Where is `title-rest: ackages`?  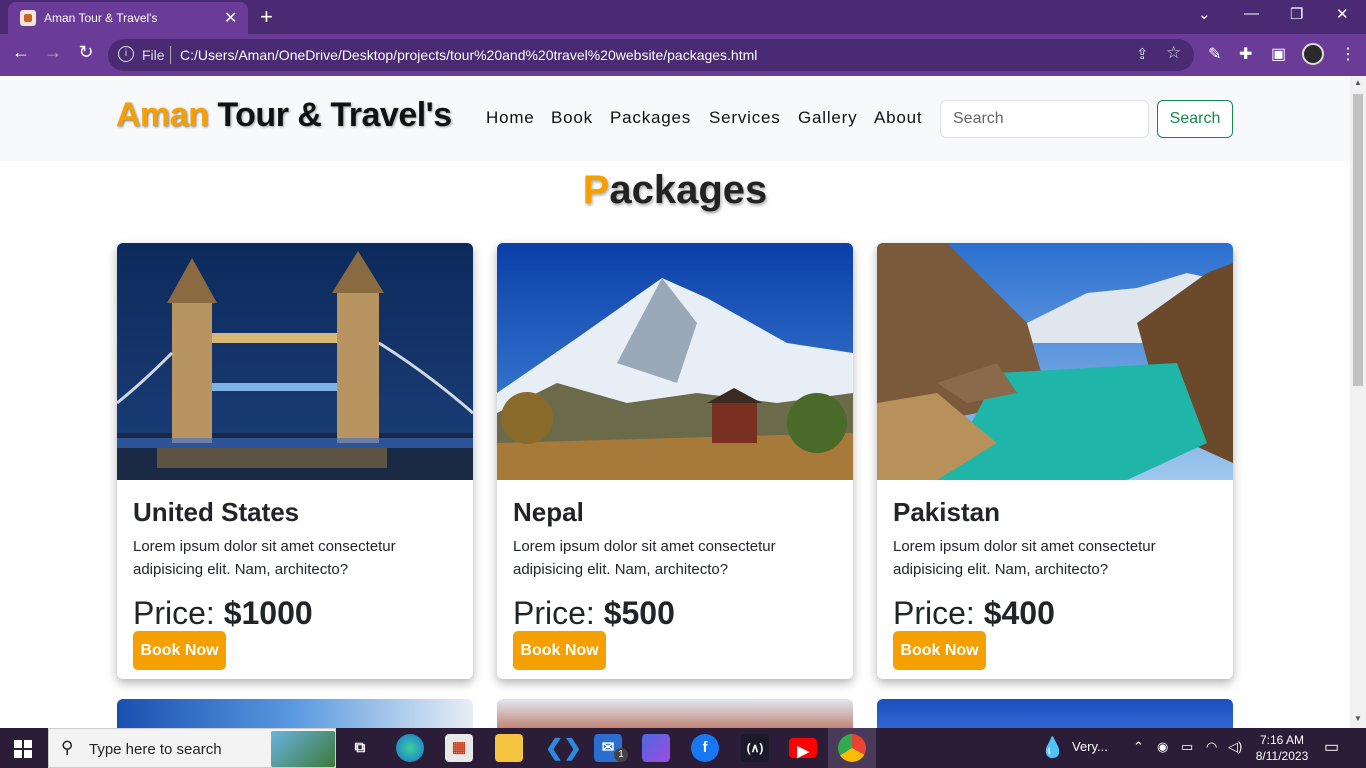 title-rest: ackages is located at coordinates (688, 190).